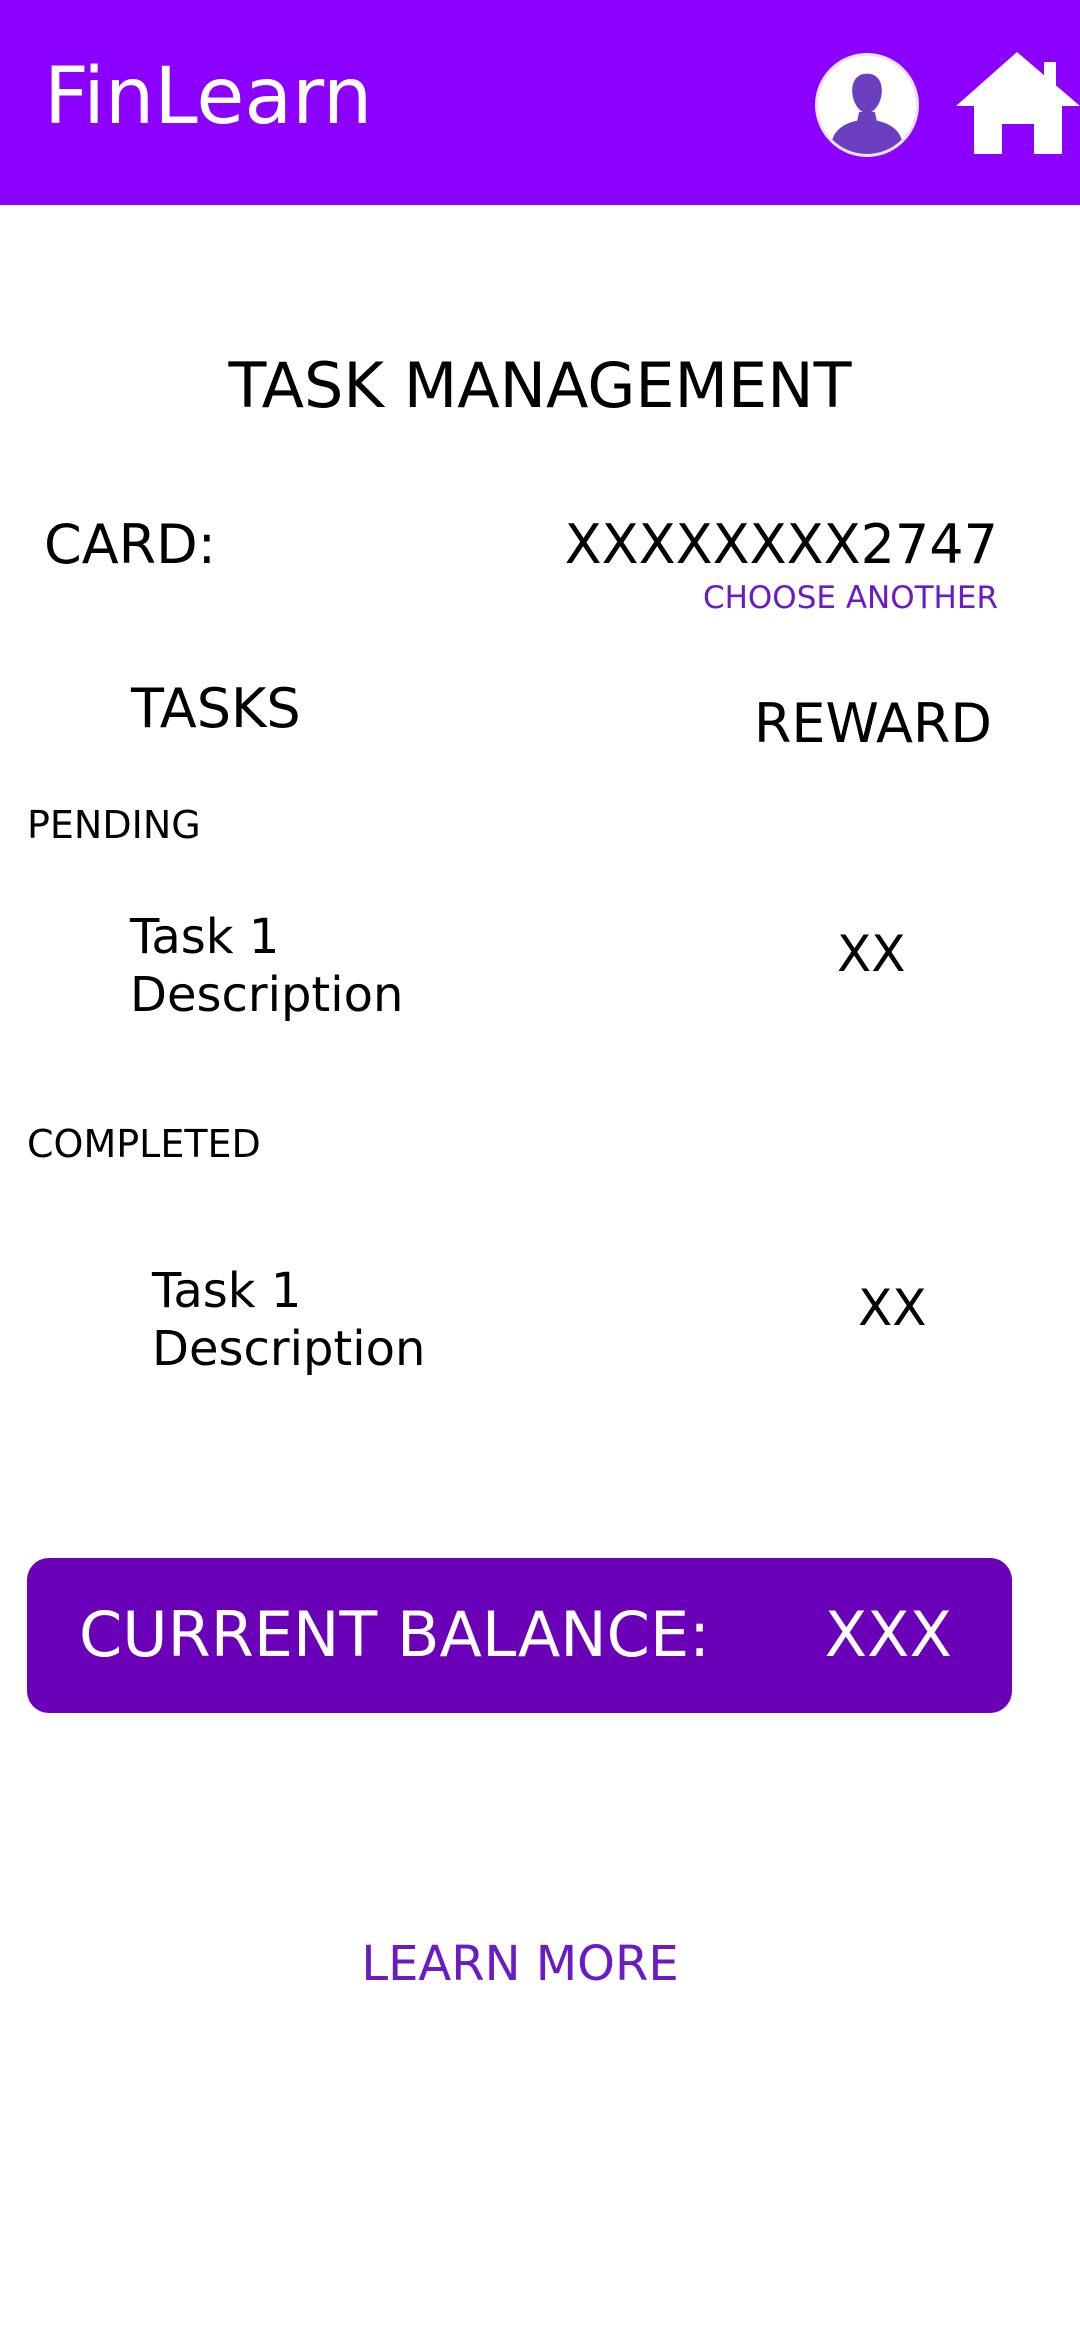  What do you see at coordinates (302, 1320) in the screenshot?
I see `completed-task-description: Task 1 Description` at bounding box center [302, 1320].